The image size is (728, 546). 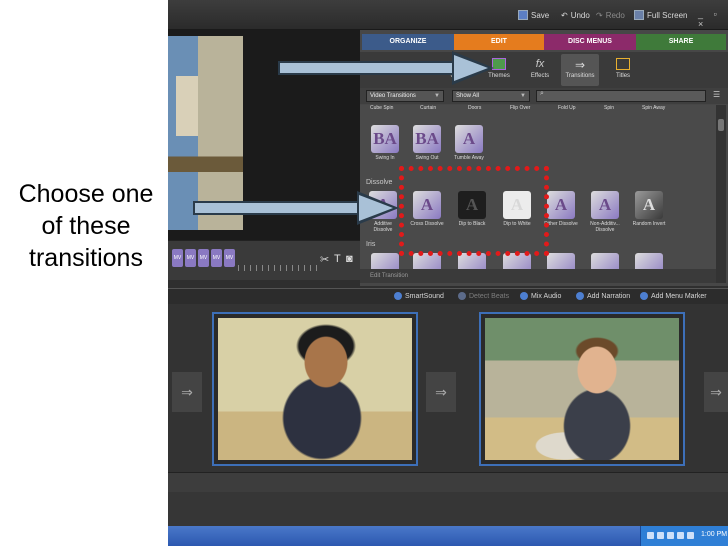 I want to click on search-icon: ⌕, so click(x=542, y=93).